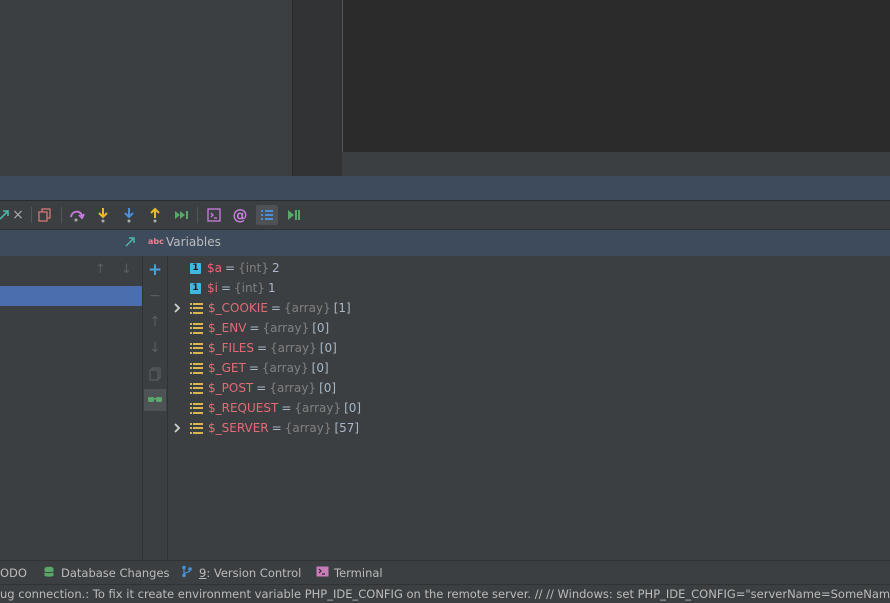 The image size is (890, 603). Describe the element at coordinates (227, 368) in the screenshot. I see `variable-name: $_GET` at that location.